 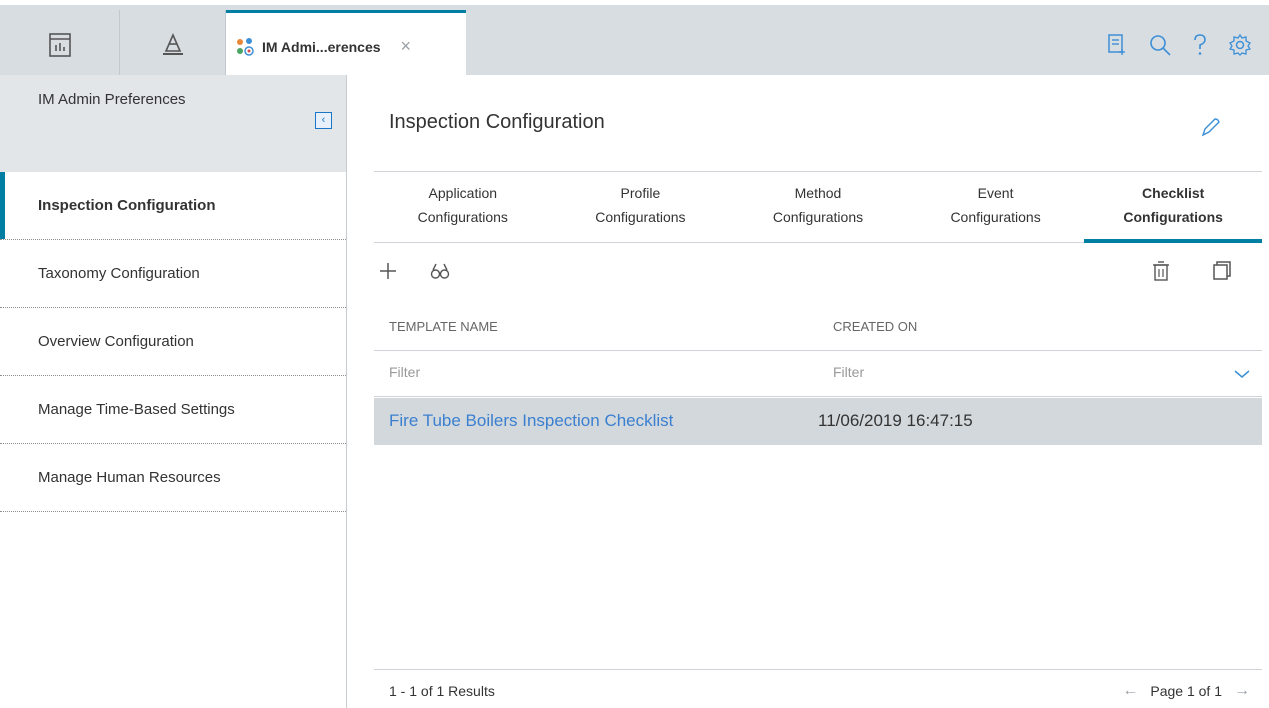 I want to click on grid-header: TEMPLATE NAME CREATED ON, so click(x=818, y=332).